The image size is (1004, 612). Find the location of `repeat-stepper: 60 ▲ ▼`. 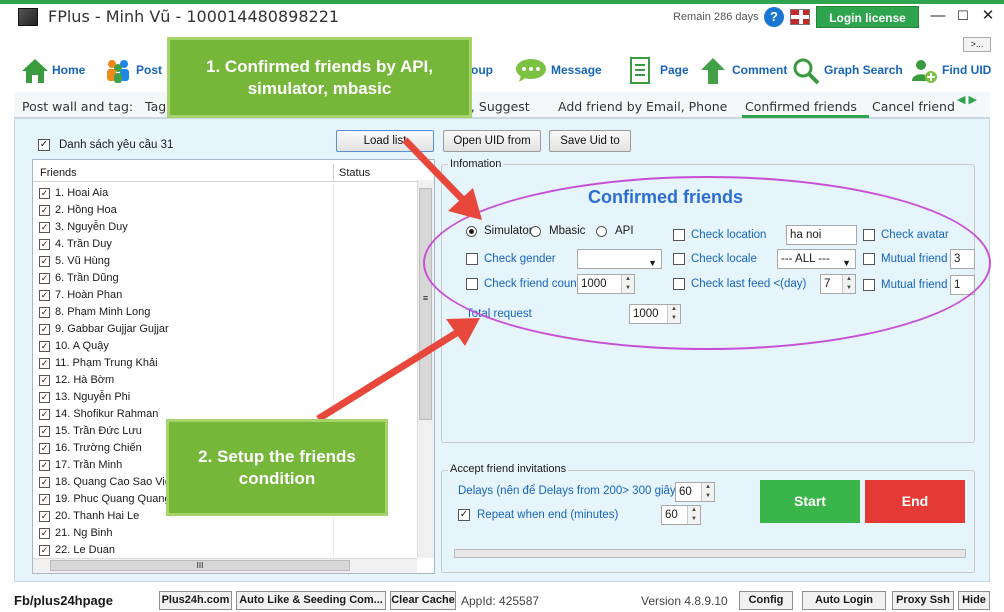

repeat-stepper: 60 ▲ ▼ is located at coordinates (681, 515).